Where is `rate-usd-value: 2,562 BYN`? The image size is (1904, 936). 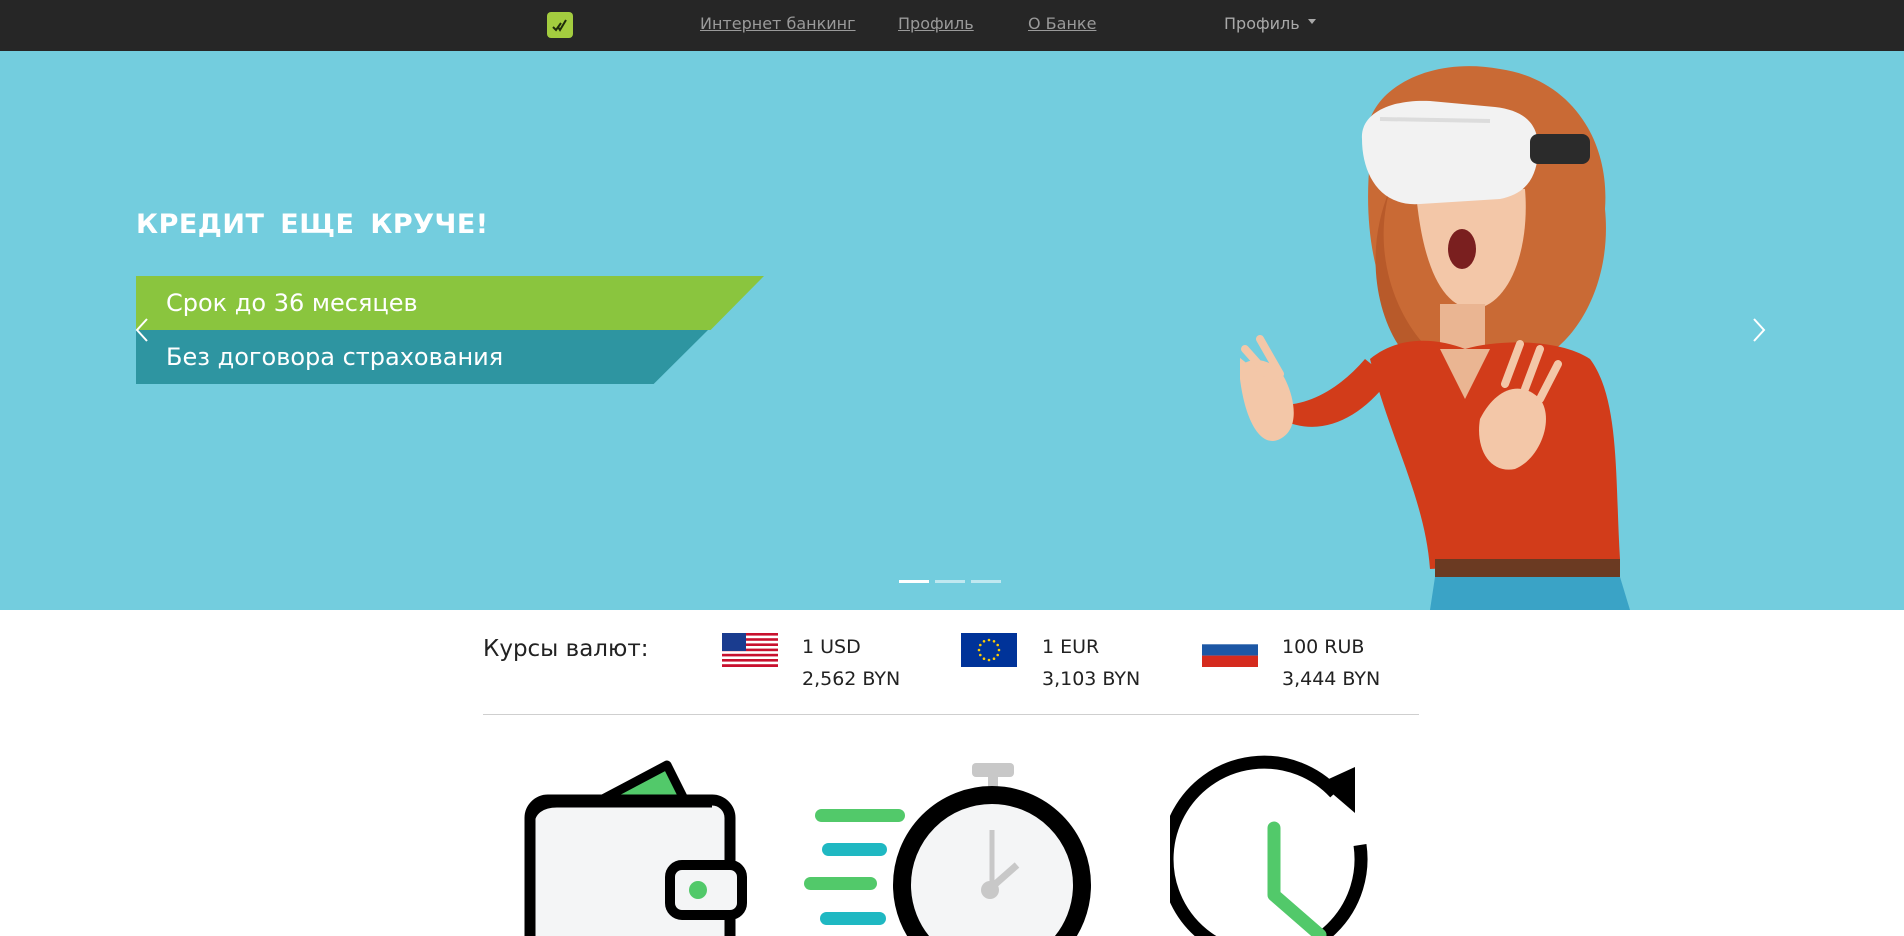
rate-usd-value: 2,562 BYN is located at coordinates (851, 679).